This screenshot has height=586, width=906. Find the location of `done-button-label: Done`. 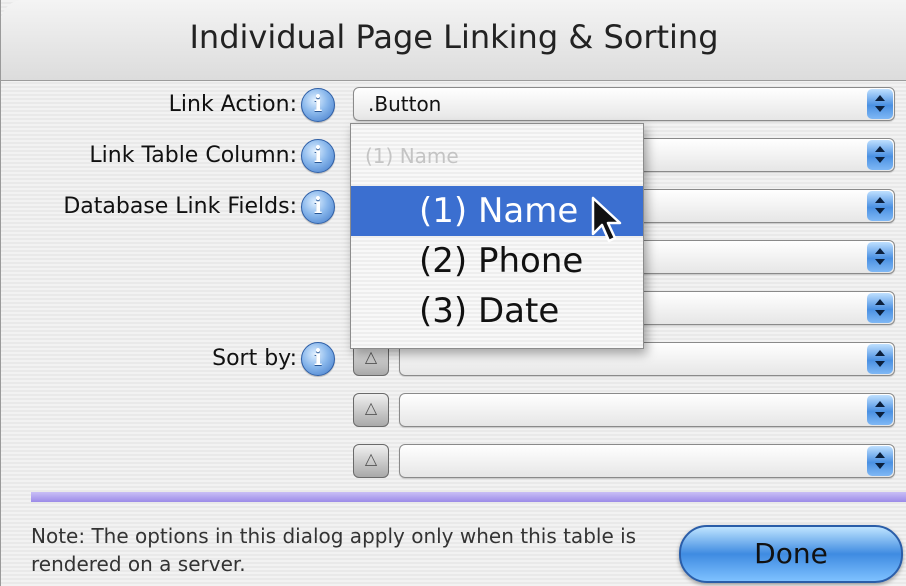

done-button-label: Done is located at coordinates (791, 553).